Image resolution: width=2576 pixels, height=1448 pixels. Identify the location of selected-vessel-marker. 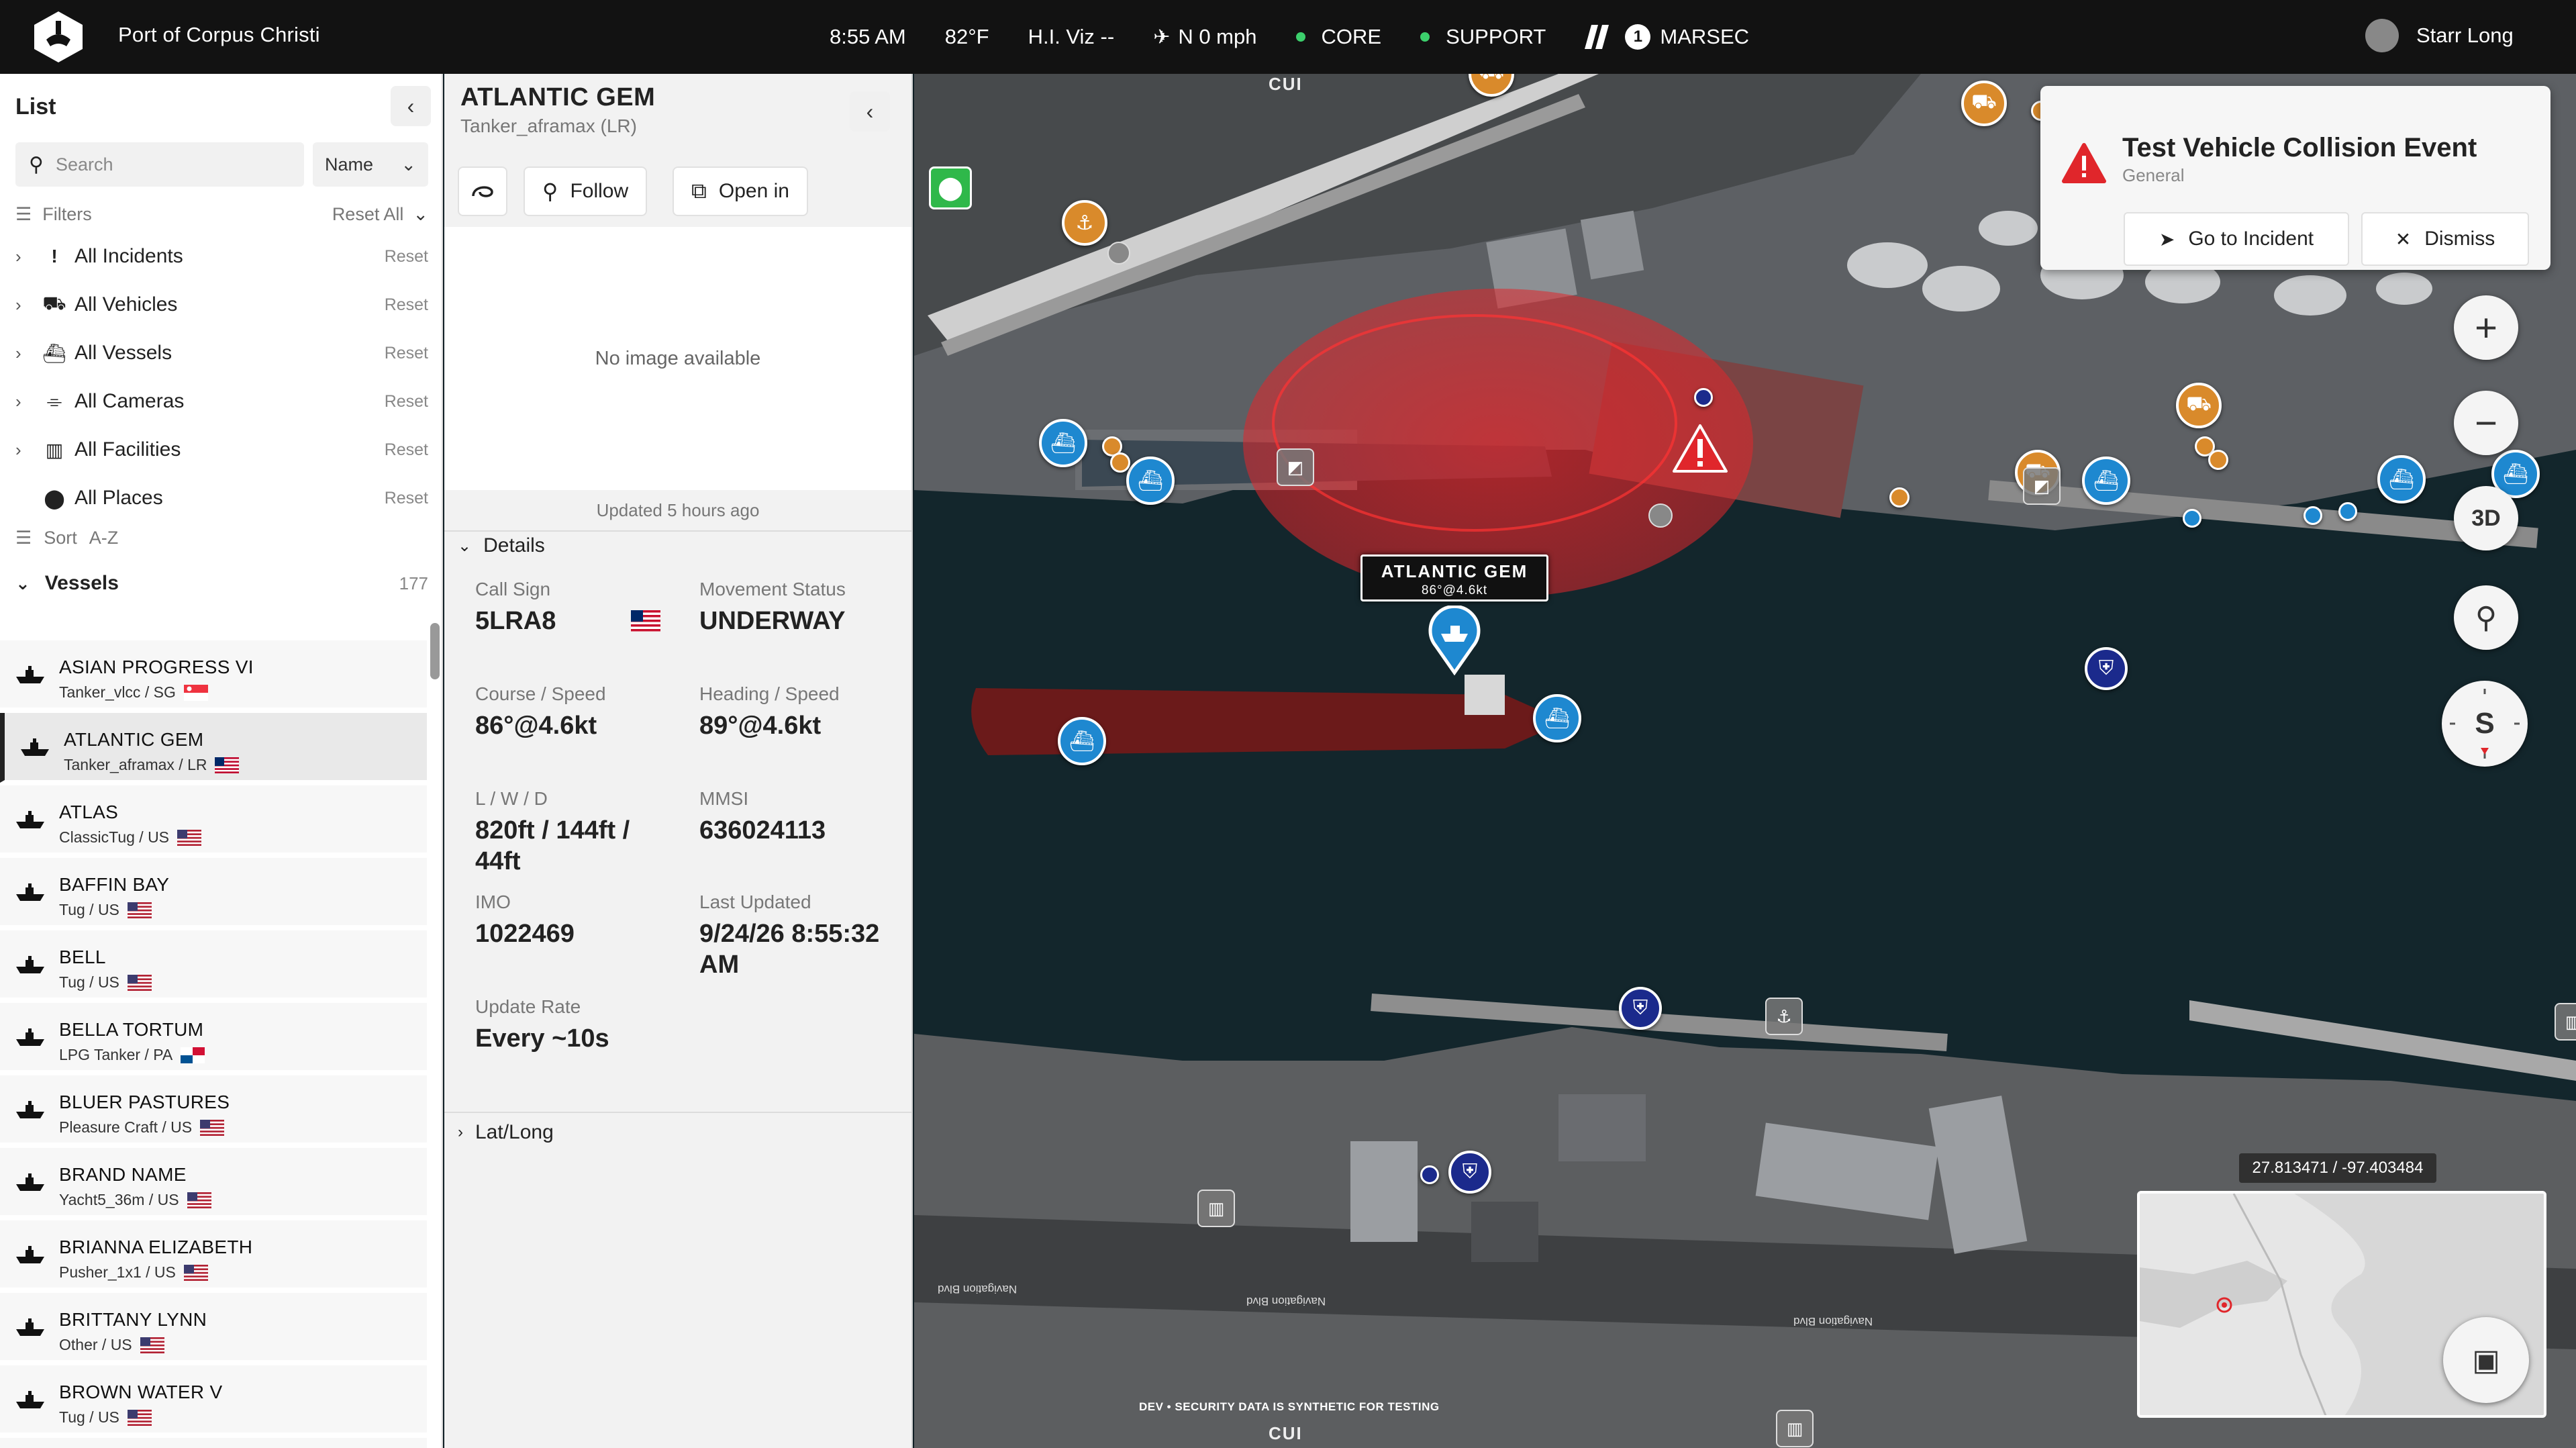
(1454, 640).